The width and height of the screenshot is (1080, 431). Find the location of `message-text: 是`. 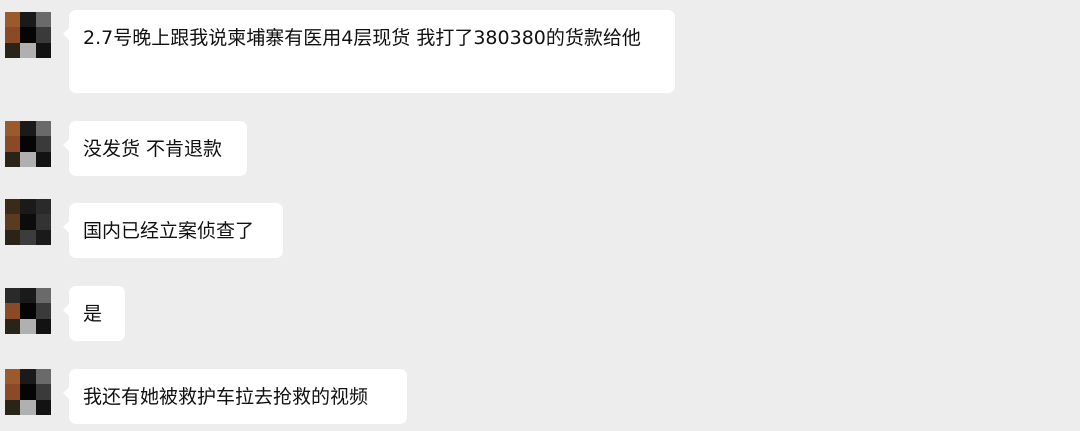

message-text: 是 is located at coordinates (93, 314).